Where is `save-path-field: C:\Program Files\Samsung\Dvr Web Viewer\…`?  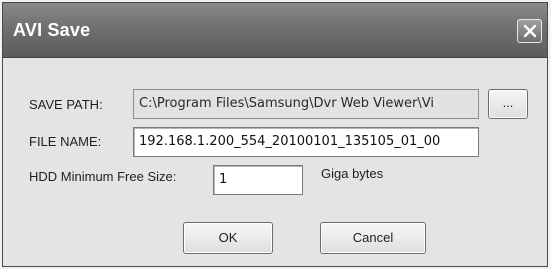 save-path-field: C:\Program Files\Samsung\Dvr Web Viewer\… is located at coordinates (306, 104).